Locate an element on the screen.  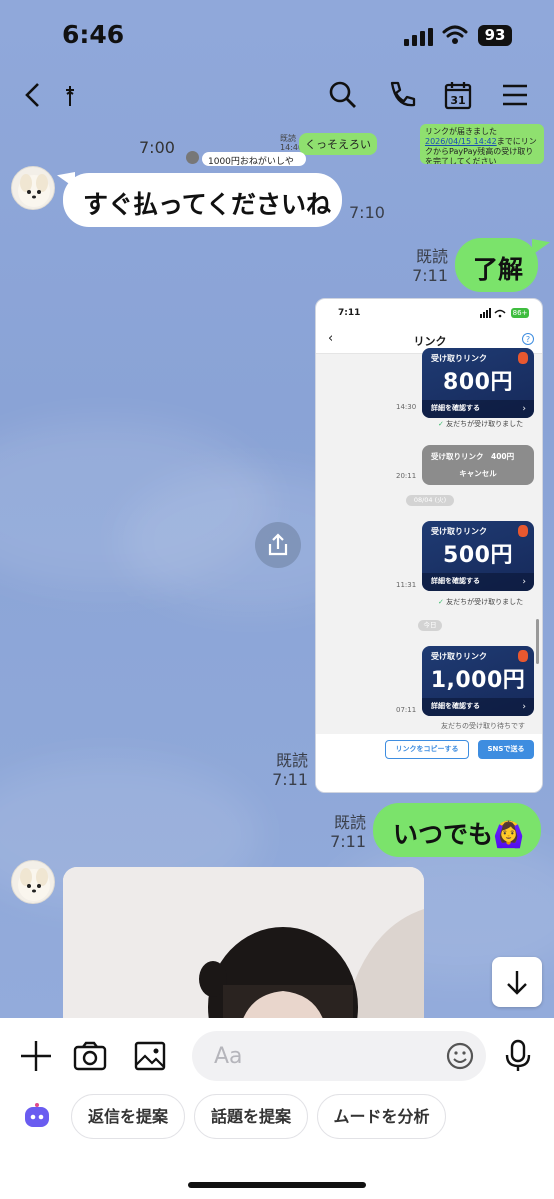
screenshot-signal-icon is located at coordinates (493, 313).